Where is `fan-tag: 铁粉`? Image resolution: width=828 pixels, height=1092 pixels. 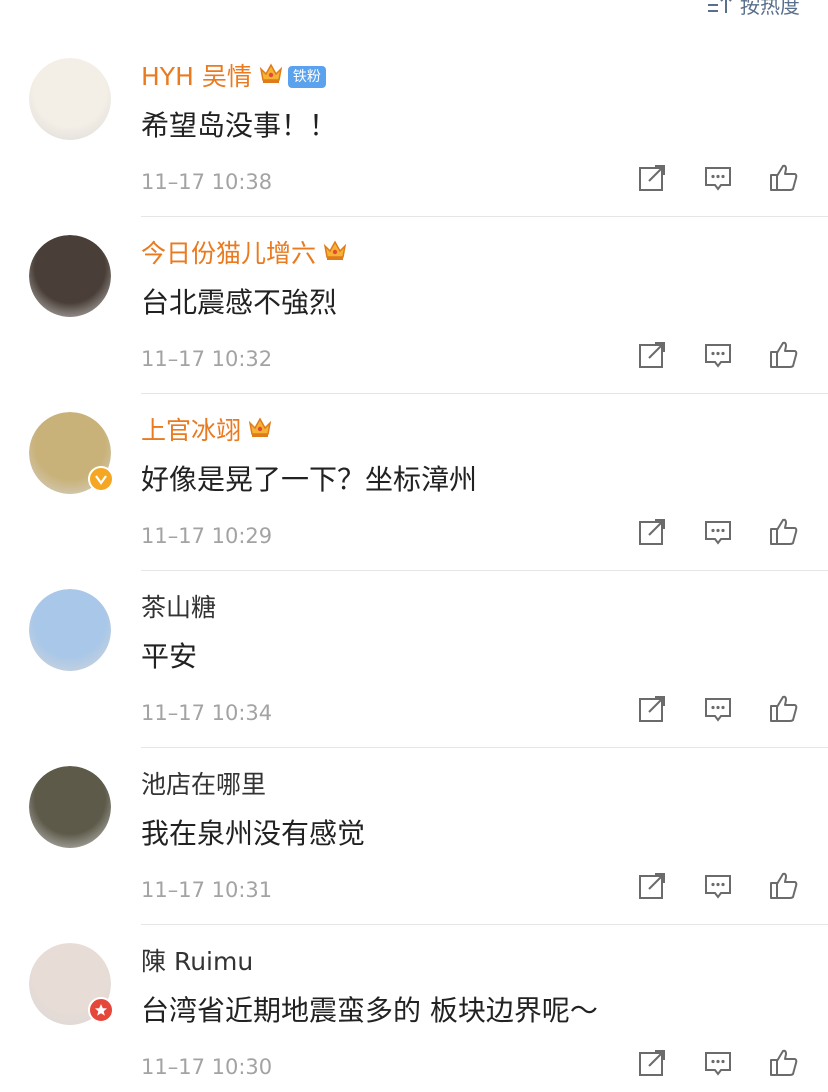
fan-tag: 铁粉 is located at coordinates (306, 77).